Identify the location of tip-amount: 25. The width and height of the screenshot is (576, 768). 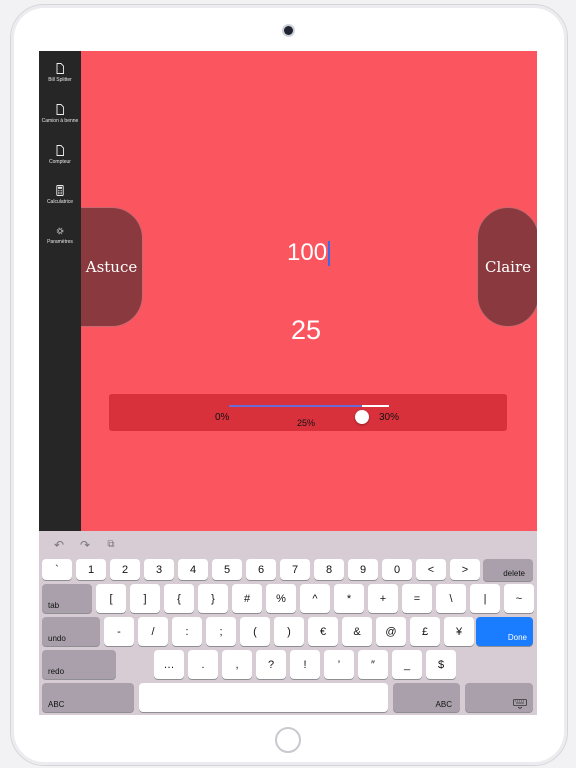
(306, 330).